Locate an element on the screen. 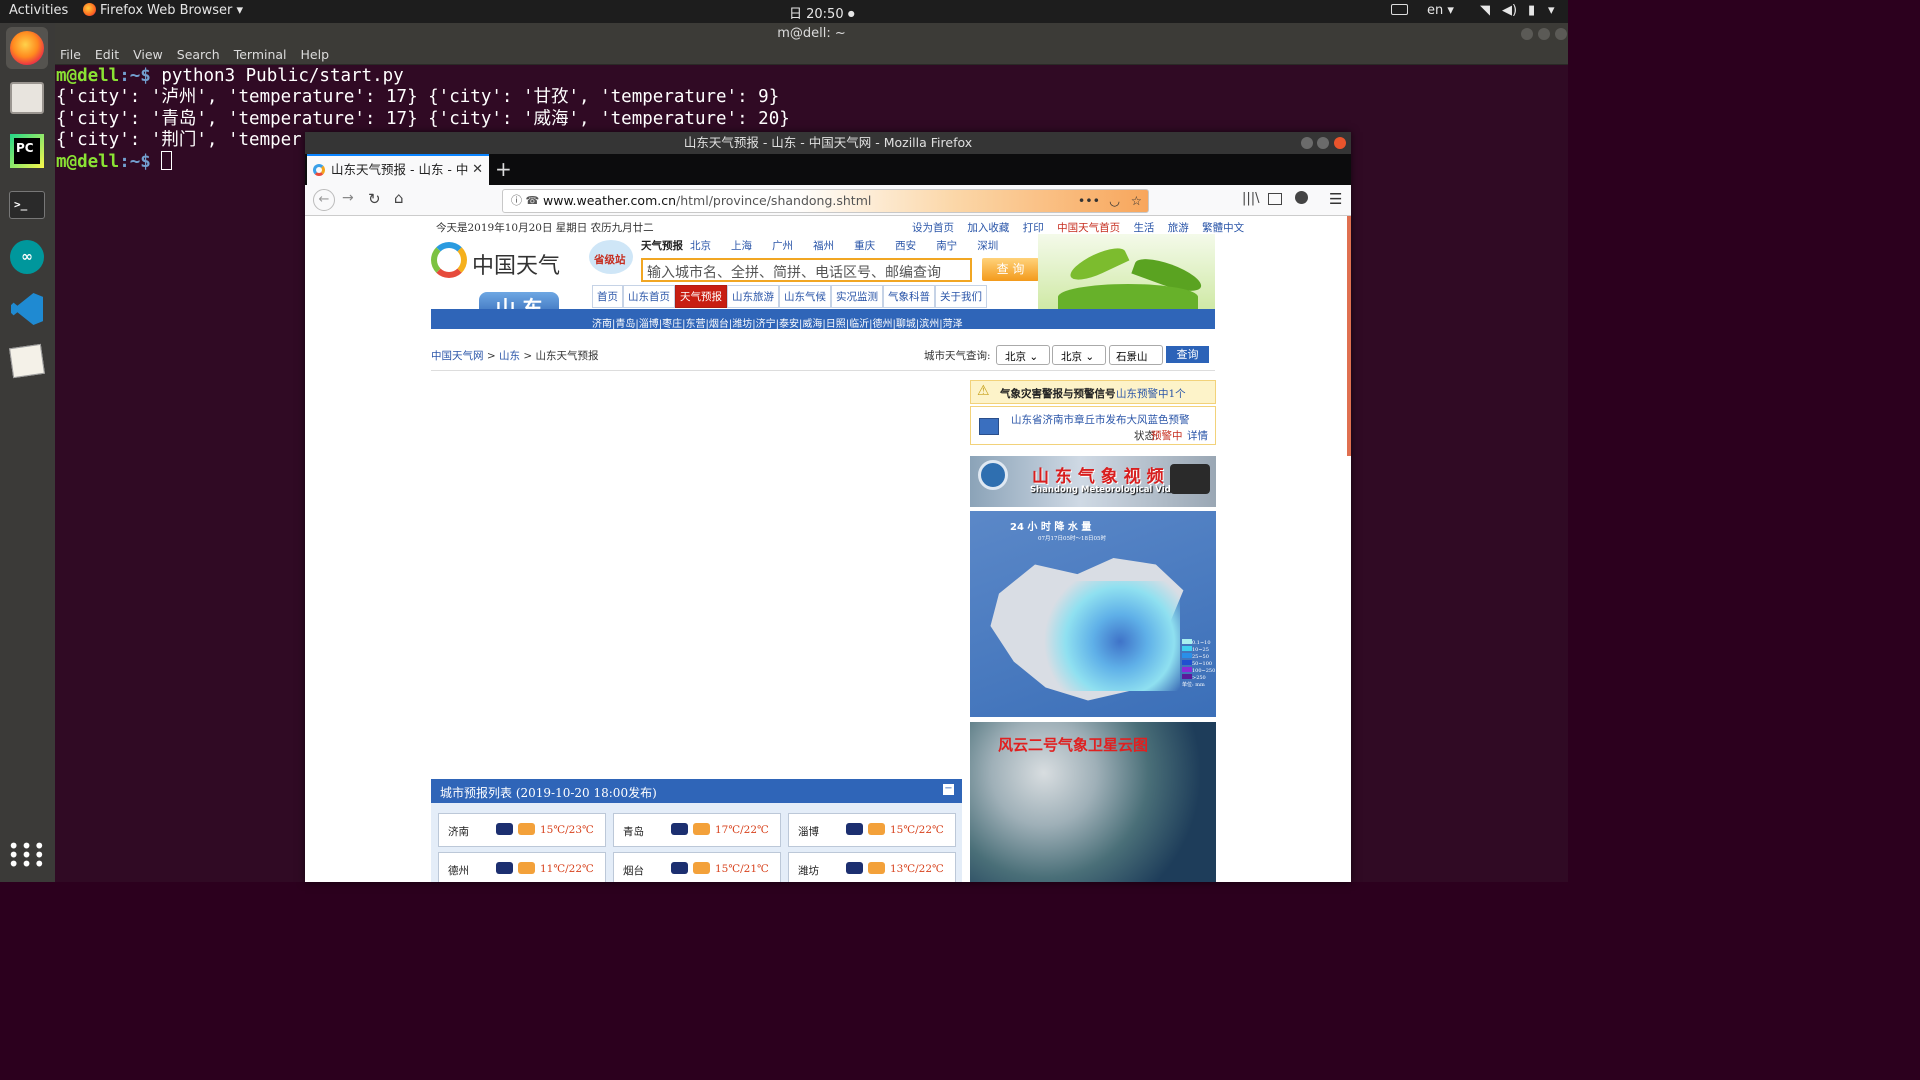  city-link: 东营 is located at coordinates (696, 324).